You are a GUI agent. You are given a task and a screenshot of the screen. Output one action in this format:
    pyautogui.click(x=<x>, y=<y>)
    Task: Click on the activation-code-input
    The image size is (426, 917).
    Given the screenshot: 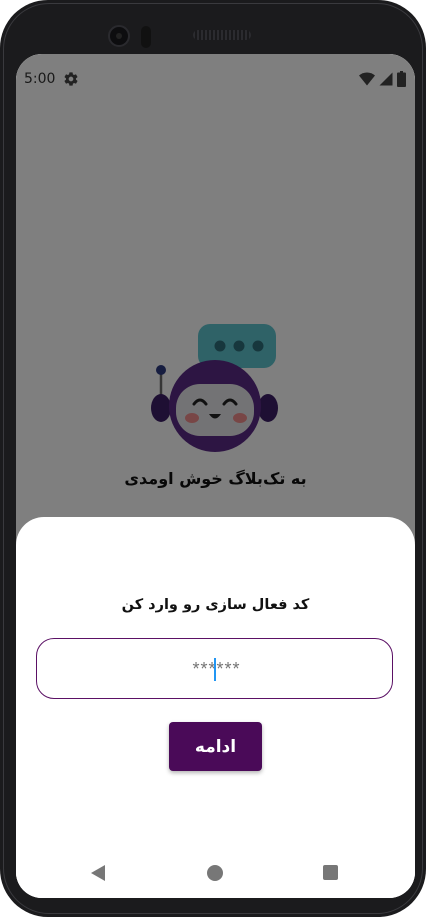 What is the action you would take?
    pyautogui.click(x=216, y=669)
    